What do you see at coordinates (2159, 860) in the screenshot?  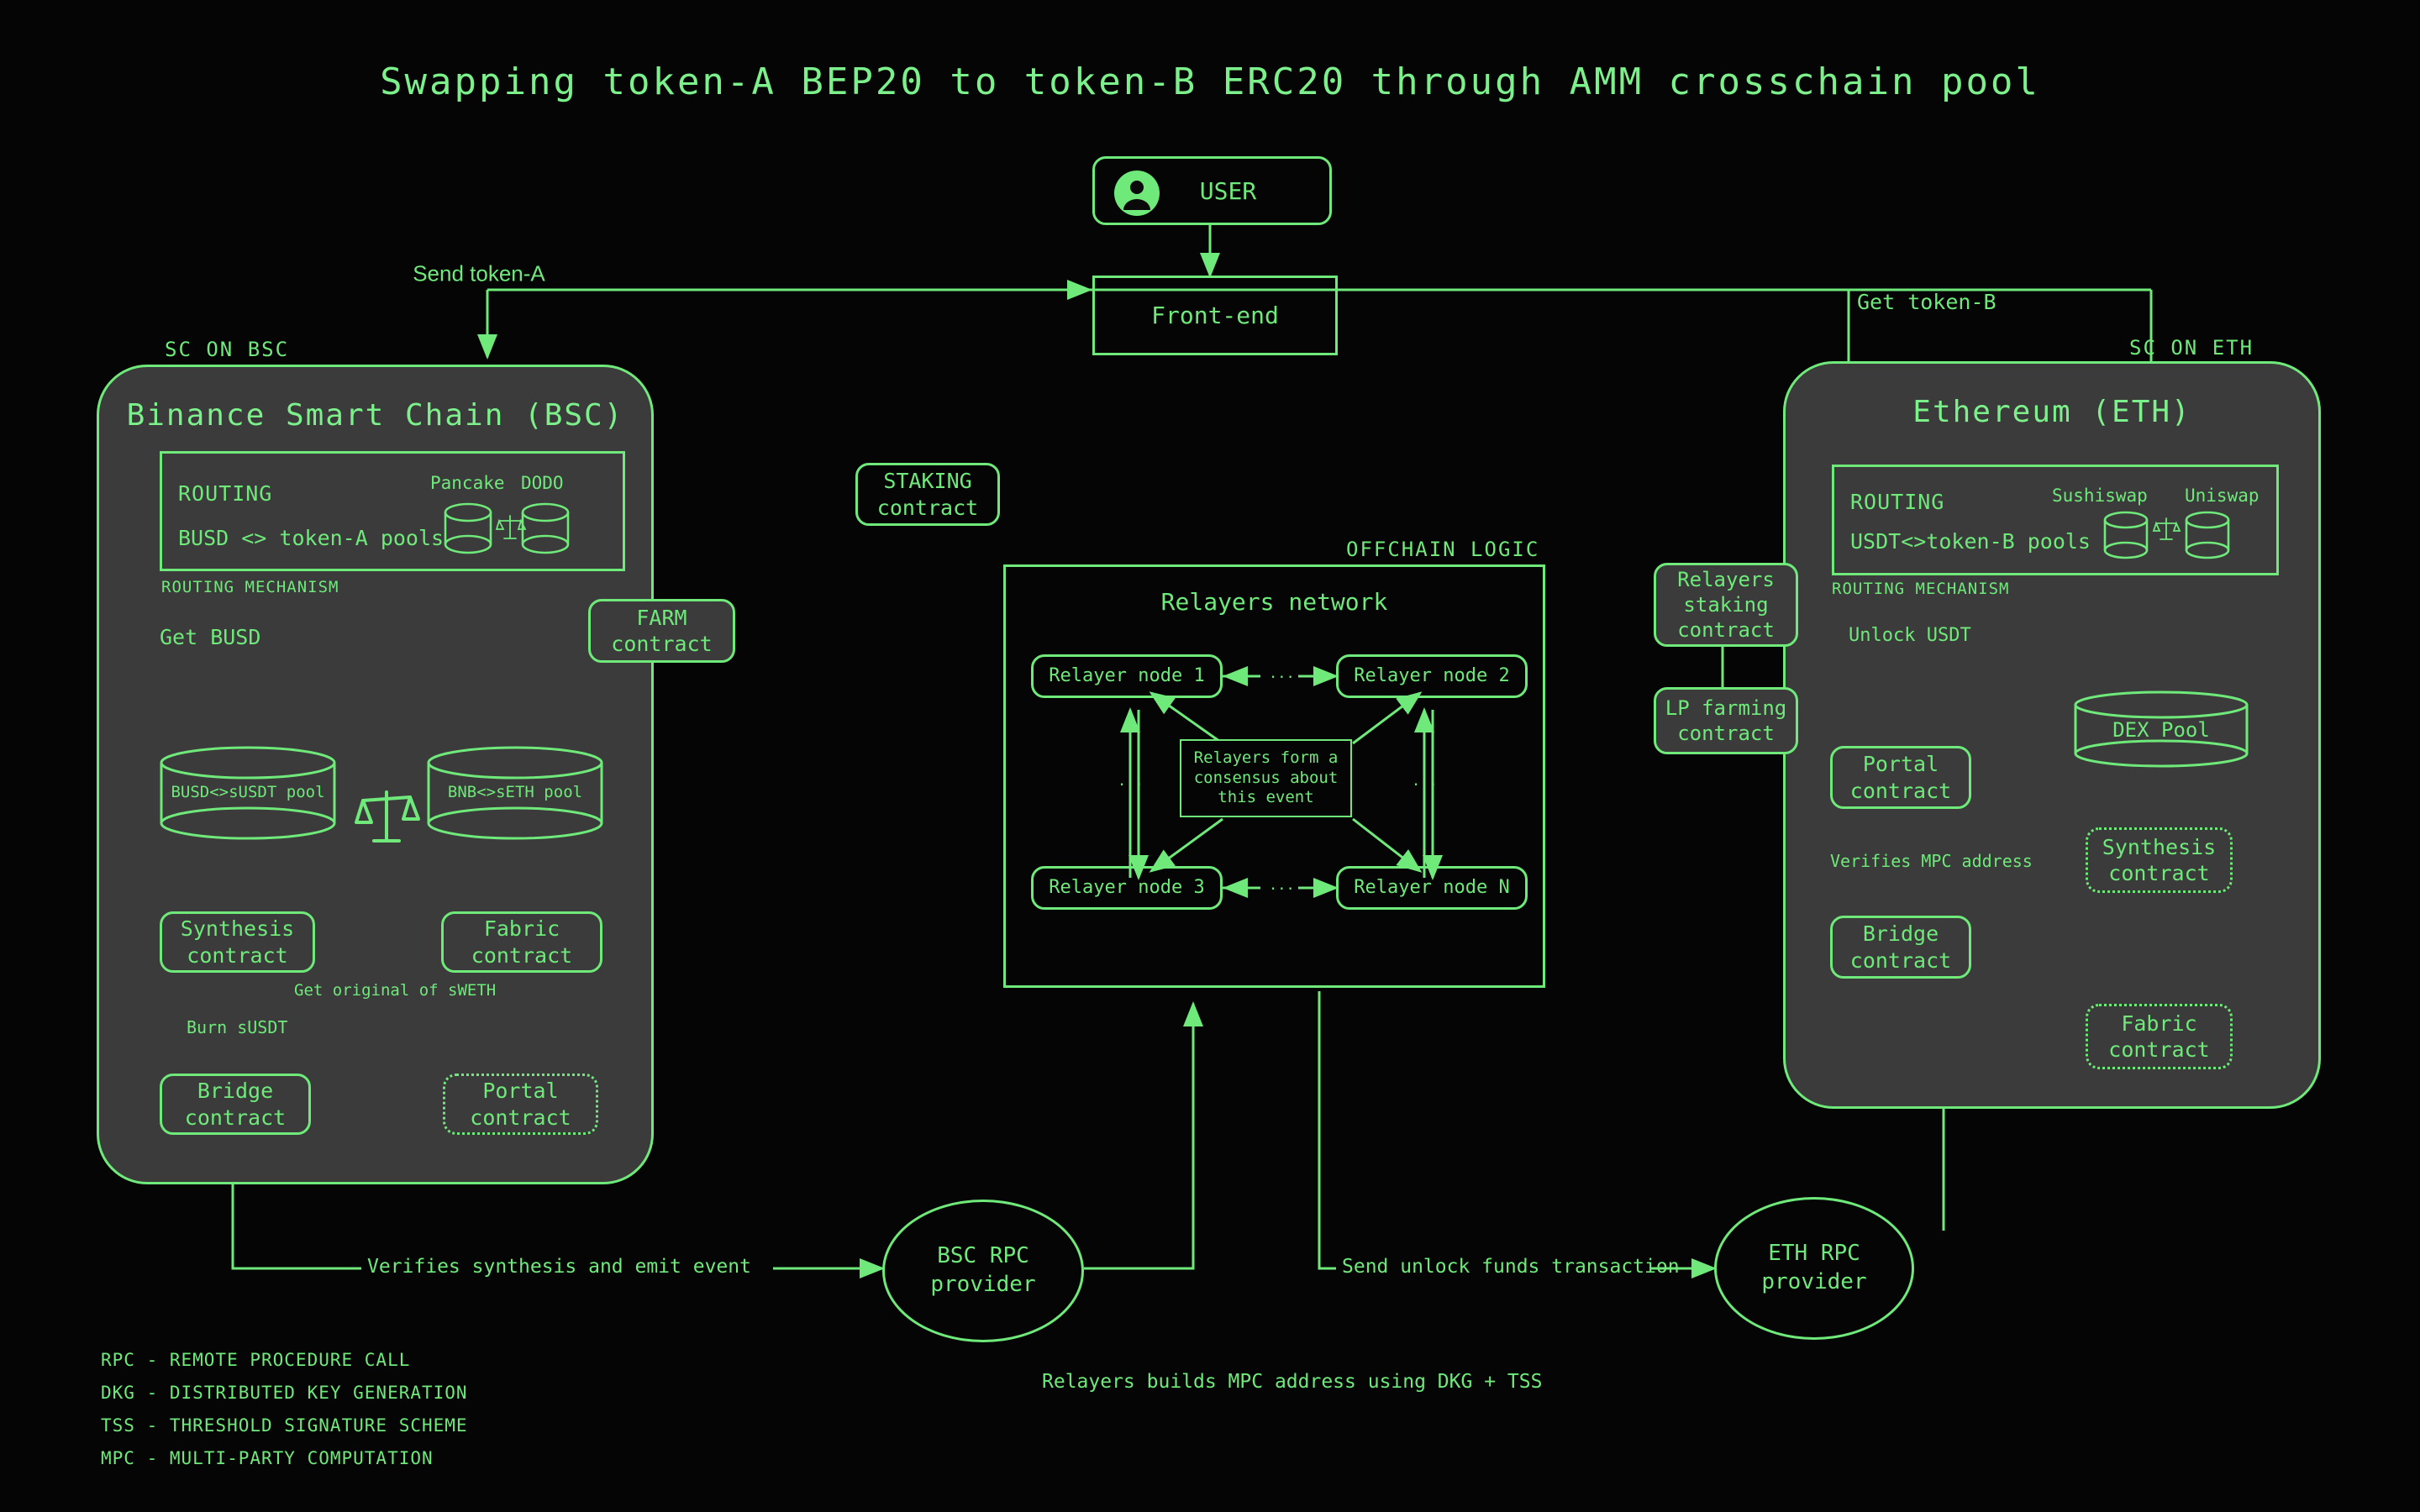 I see `eth-contract-synthesis: Synthesis contract` at bounding box center [2159, 860].